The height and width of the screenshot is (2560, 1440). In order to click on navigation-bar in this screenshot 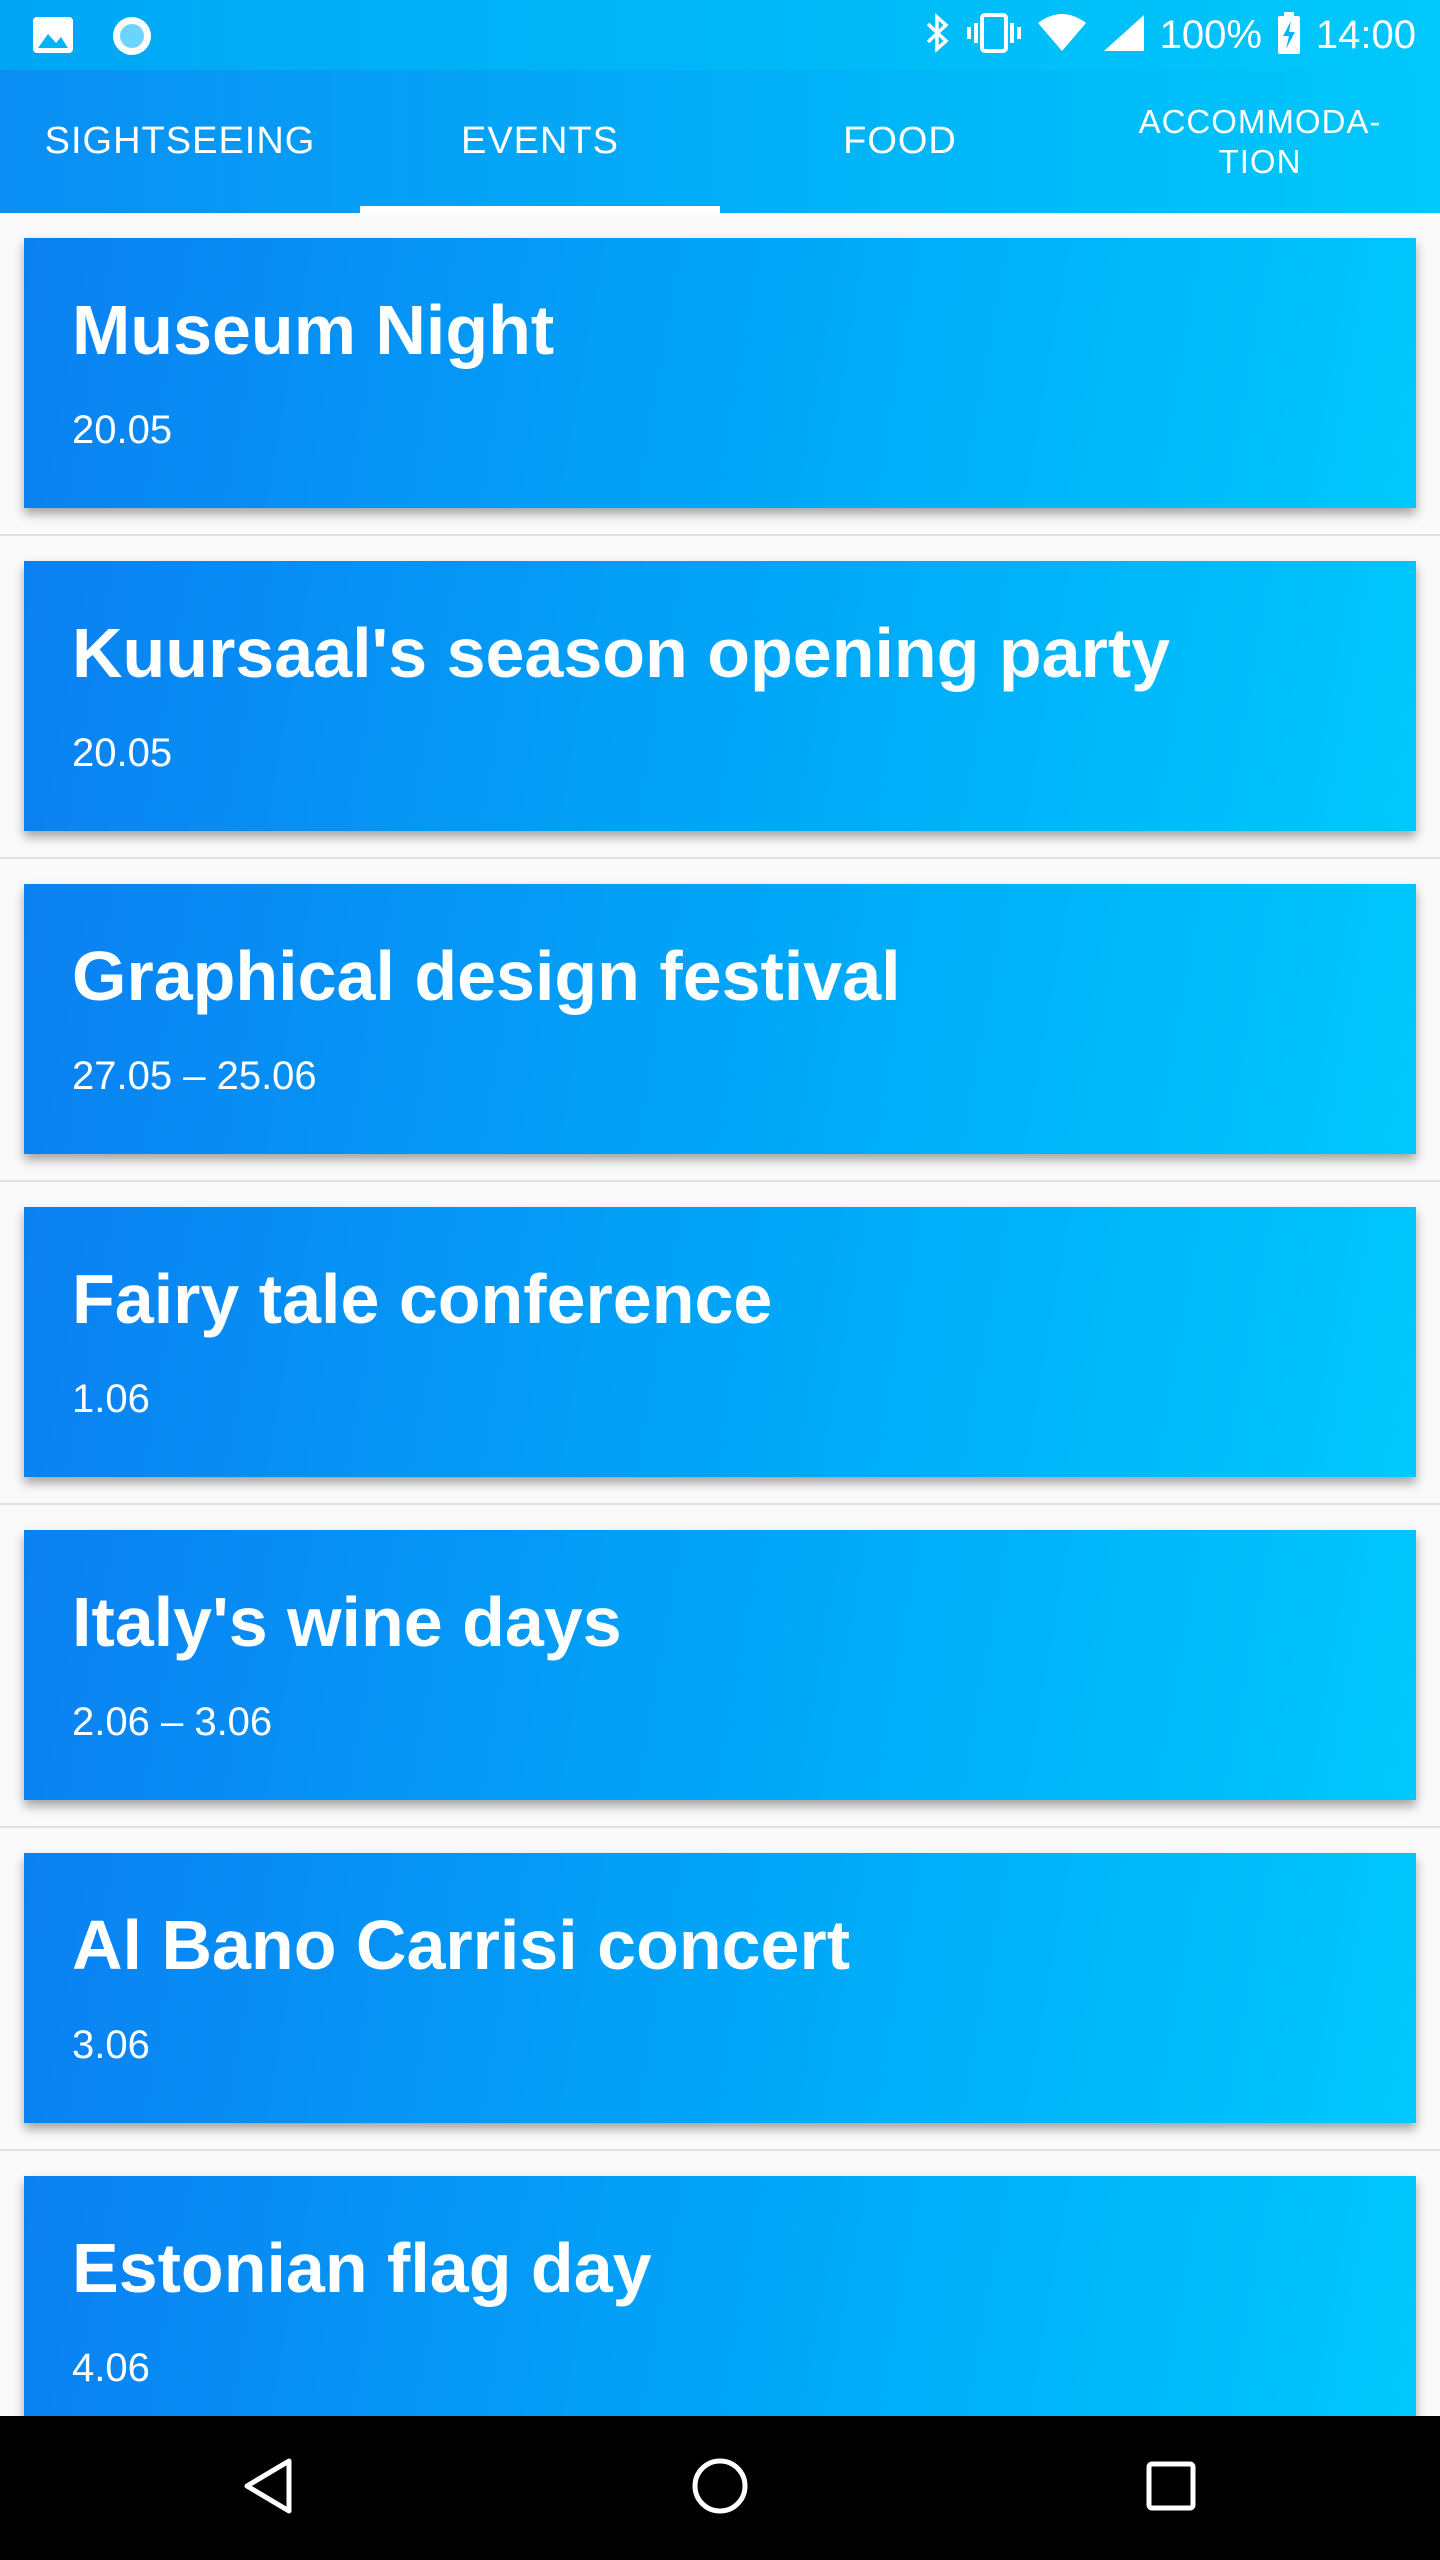, I will do `click(720, 2488)`.